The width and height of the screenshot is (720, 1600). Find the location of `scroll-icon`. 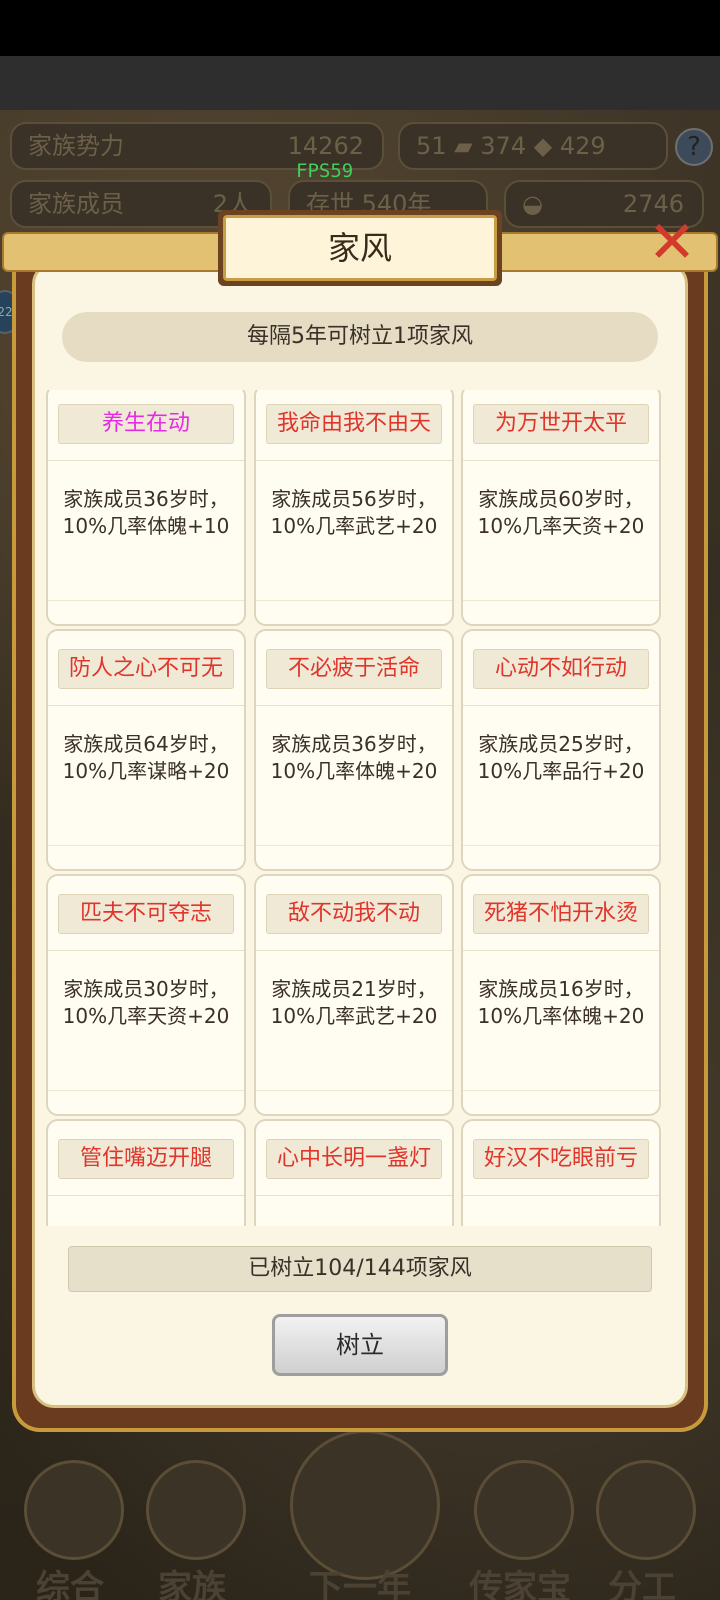

scroll-icon is located at coordinates (74, 1510).